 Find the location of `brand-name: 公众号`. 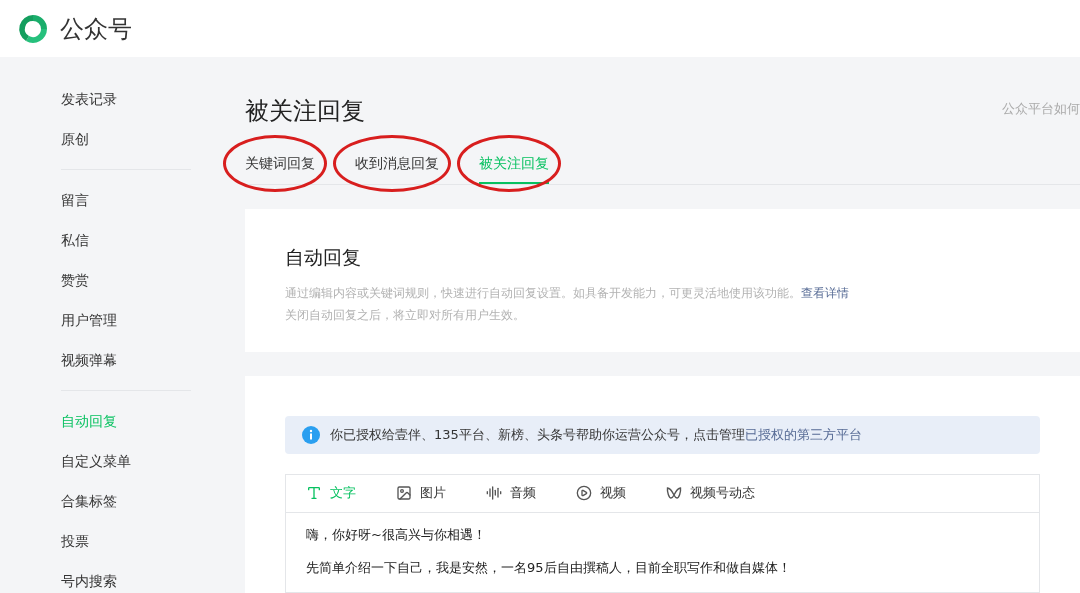

brand-name: 公众号 is located at coordinates (96, 29).